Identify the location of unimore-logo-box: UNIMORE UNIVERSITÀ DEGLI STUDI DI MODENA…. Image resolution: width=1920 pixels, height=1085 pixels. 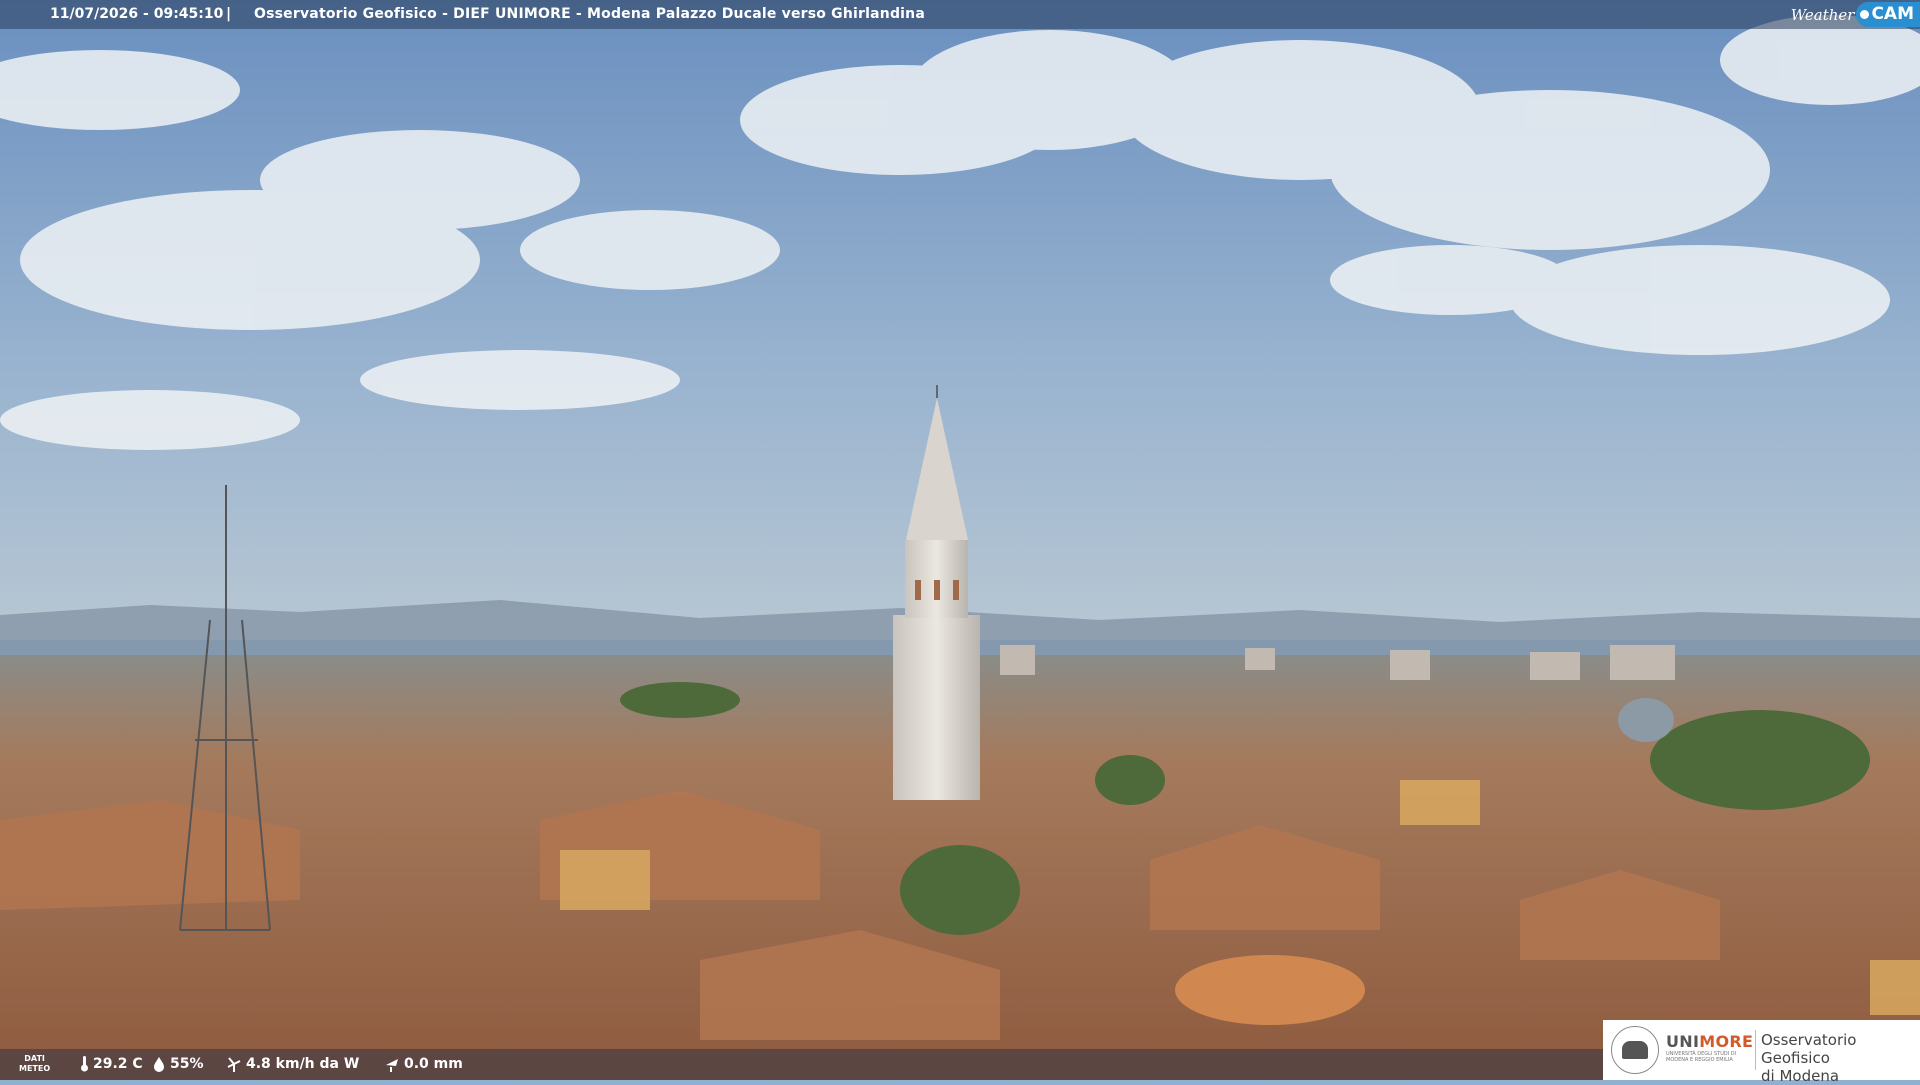
(1761, 1052).